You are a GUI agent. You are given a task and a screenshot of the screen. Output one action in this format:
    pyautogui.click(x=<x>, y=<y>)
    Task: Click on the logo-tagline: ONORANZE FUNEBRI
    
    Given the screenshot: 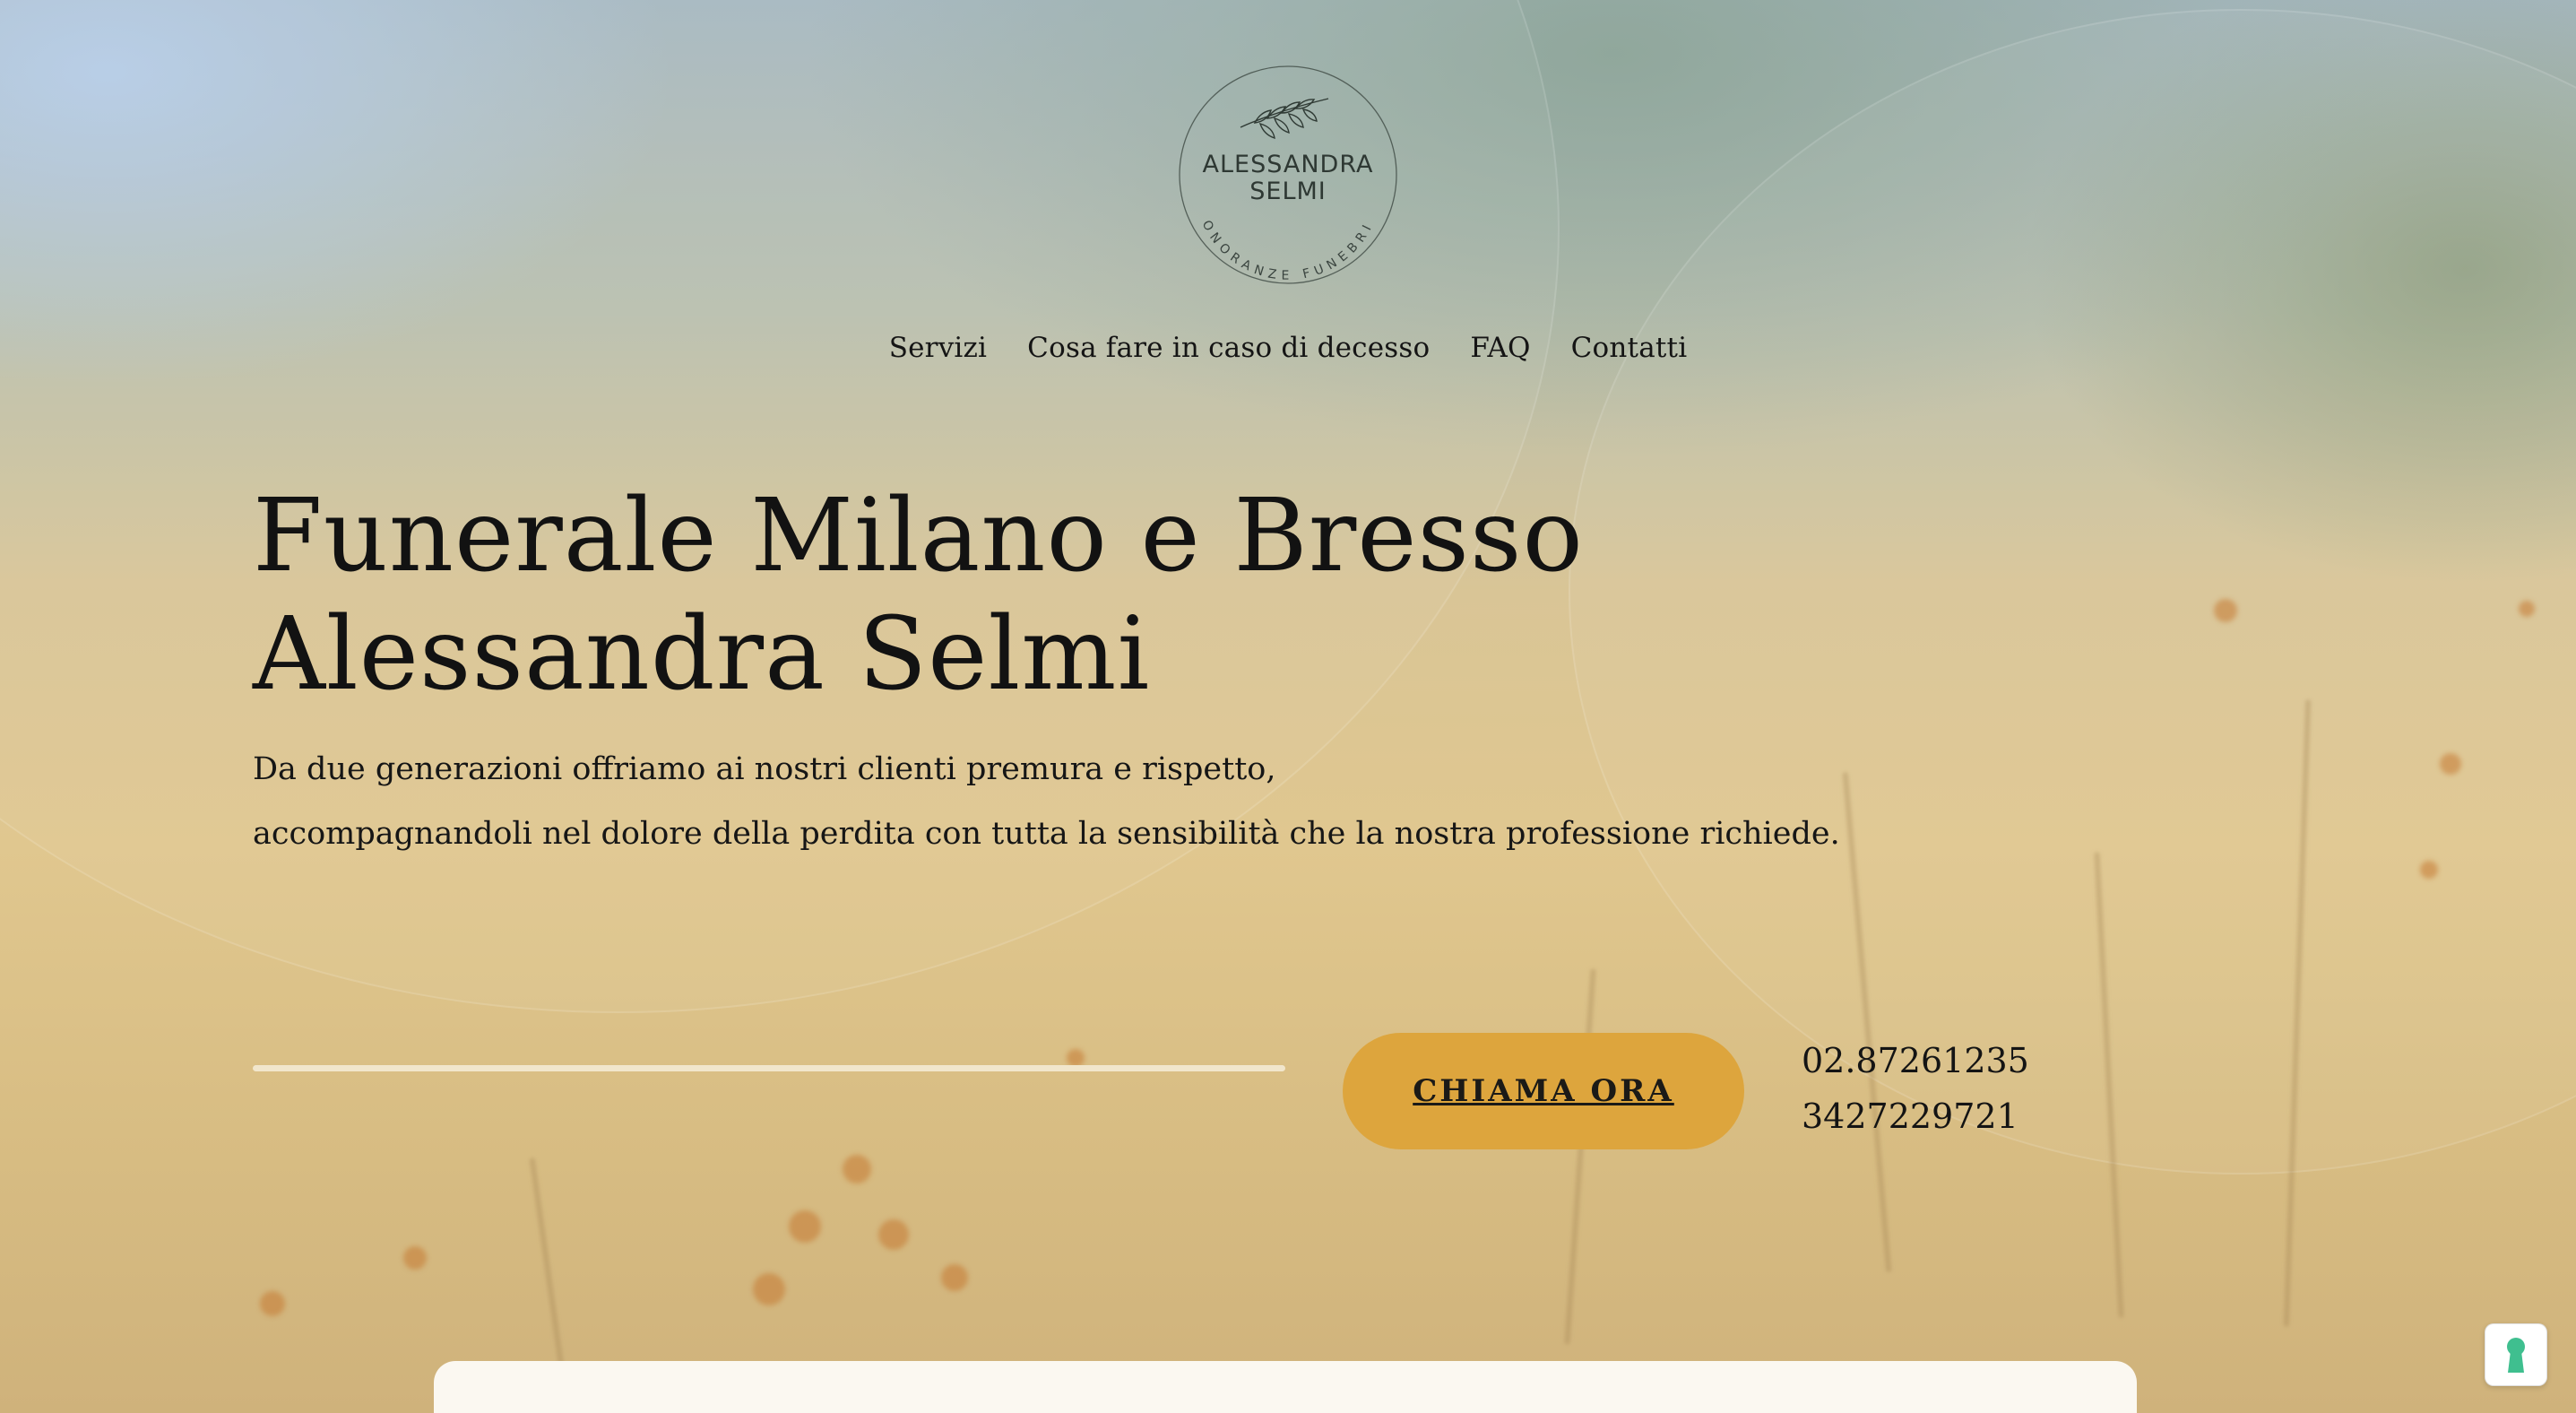 What is the action you would take?
    pyautogui.click(x=1288, y=250)
    